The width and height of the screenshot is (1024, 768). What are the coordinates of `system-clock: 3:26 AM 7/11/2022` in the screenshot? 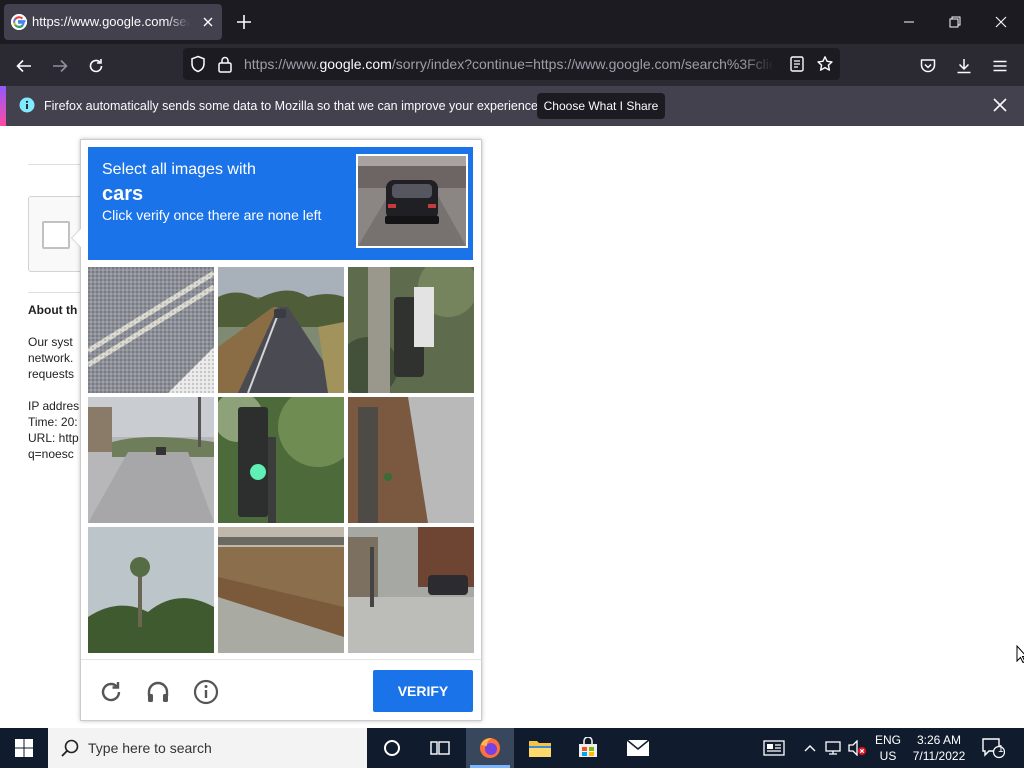 It's located at (939, 748).